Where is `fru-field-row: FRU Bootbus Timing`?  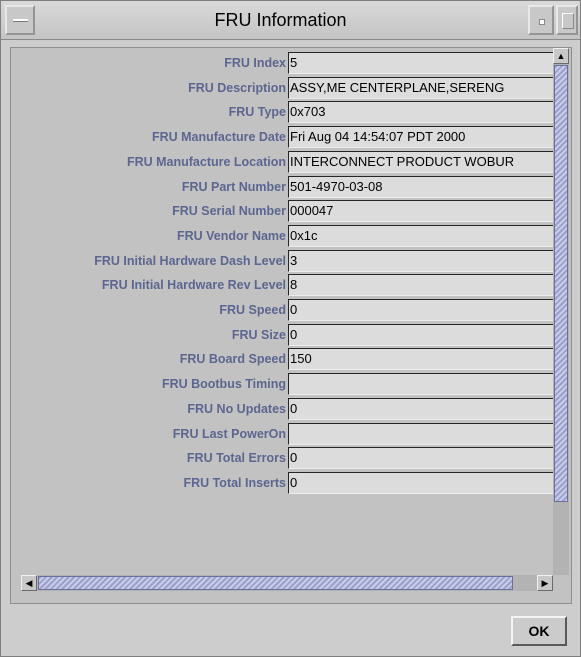
fru-field-row: FRU Bootbus Timing is located at coordinates (286, 384).